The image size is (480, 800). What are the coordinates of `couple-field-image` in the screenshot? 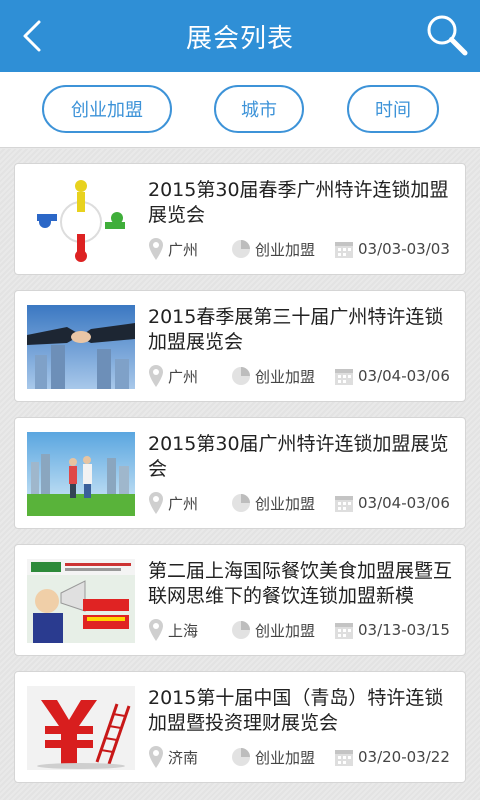 It's located at (81, 474).